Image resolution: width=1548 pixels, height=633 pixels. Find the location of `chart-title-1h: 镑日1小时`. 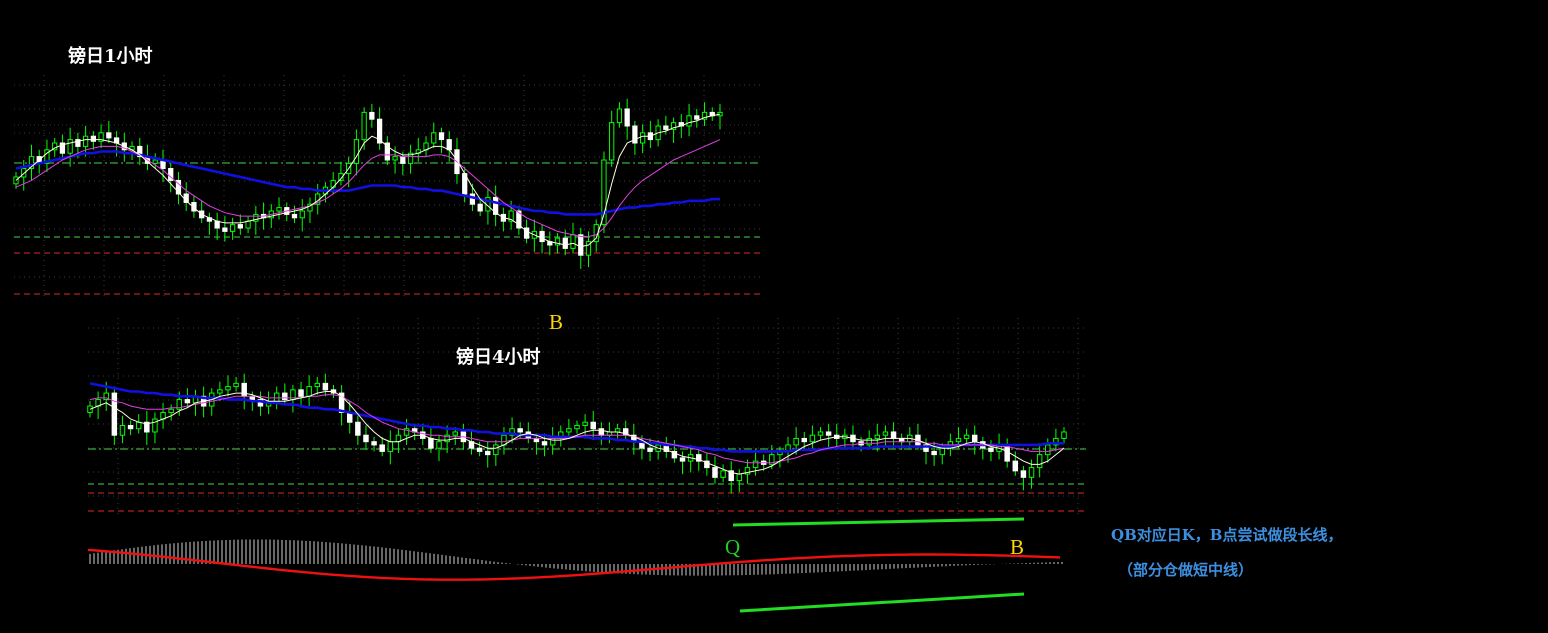

chart-title-1h: 镑日1小时 is located at coordinates (110, 56).